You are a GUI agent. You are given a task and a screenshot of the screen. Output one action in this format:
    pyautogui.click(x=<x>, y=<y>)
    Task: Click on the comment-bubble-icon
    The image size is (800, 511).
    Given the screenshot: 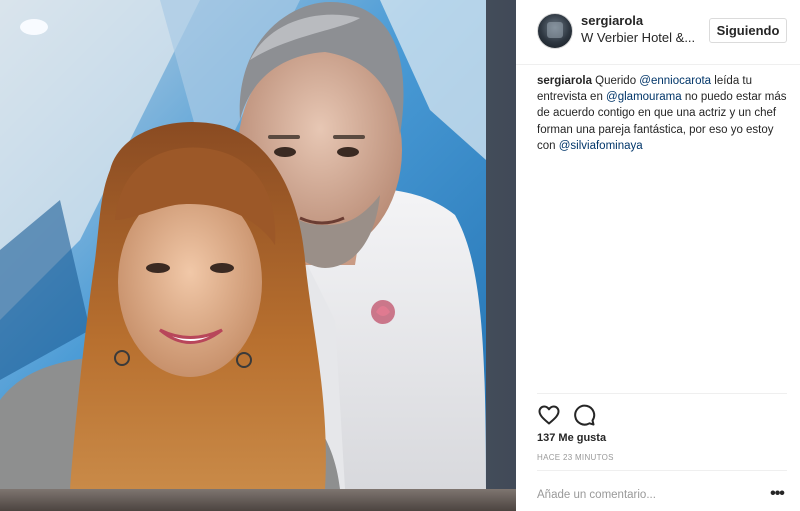 What is the action you would take?
    pyautogui.click(x=584, y=415)
    